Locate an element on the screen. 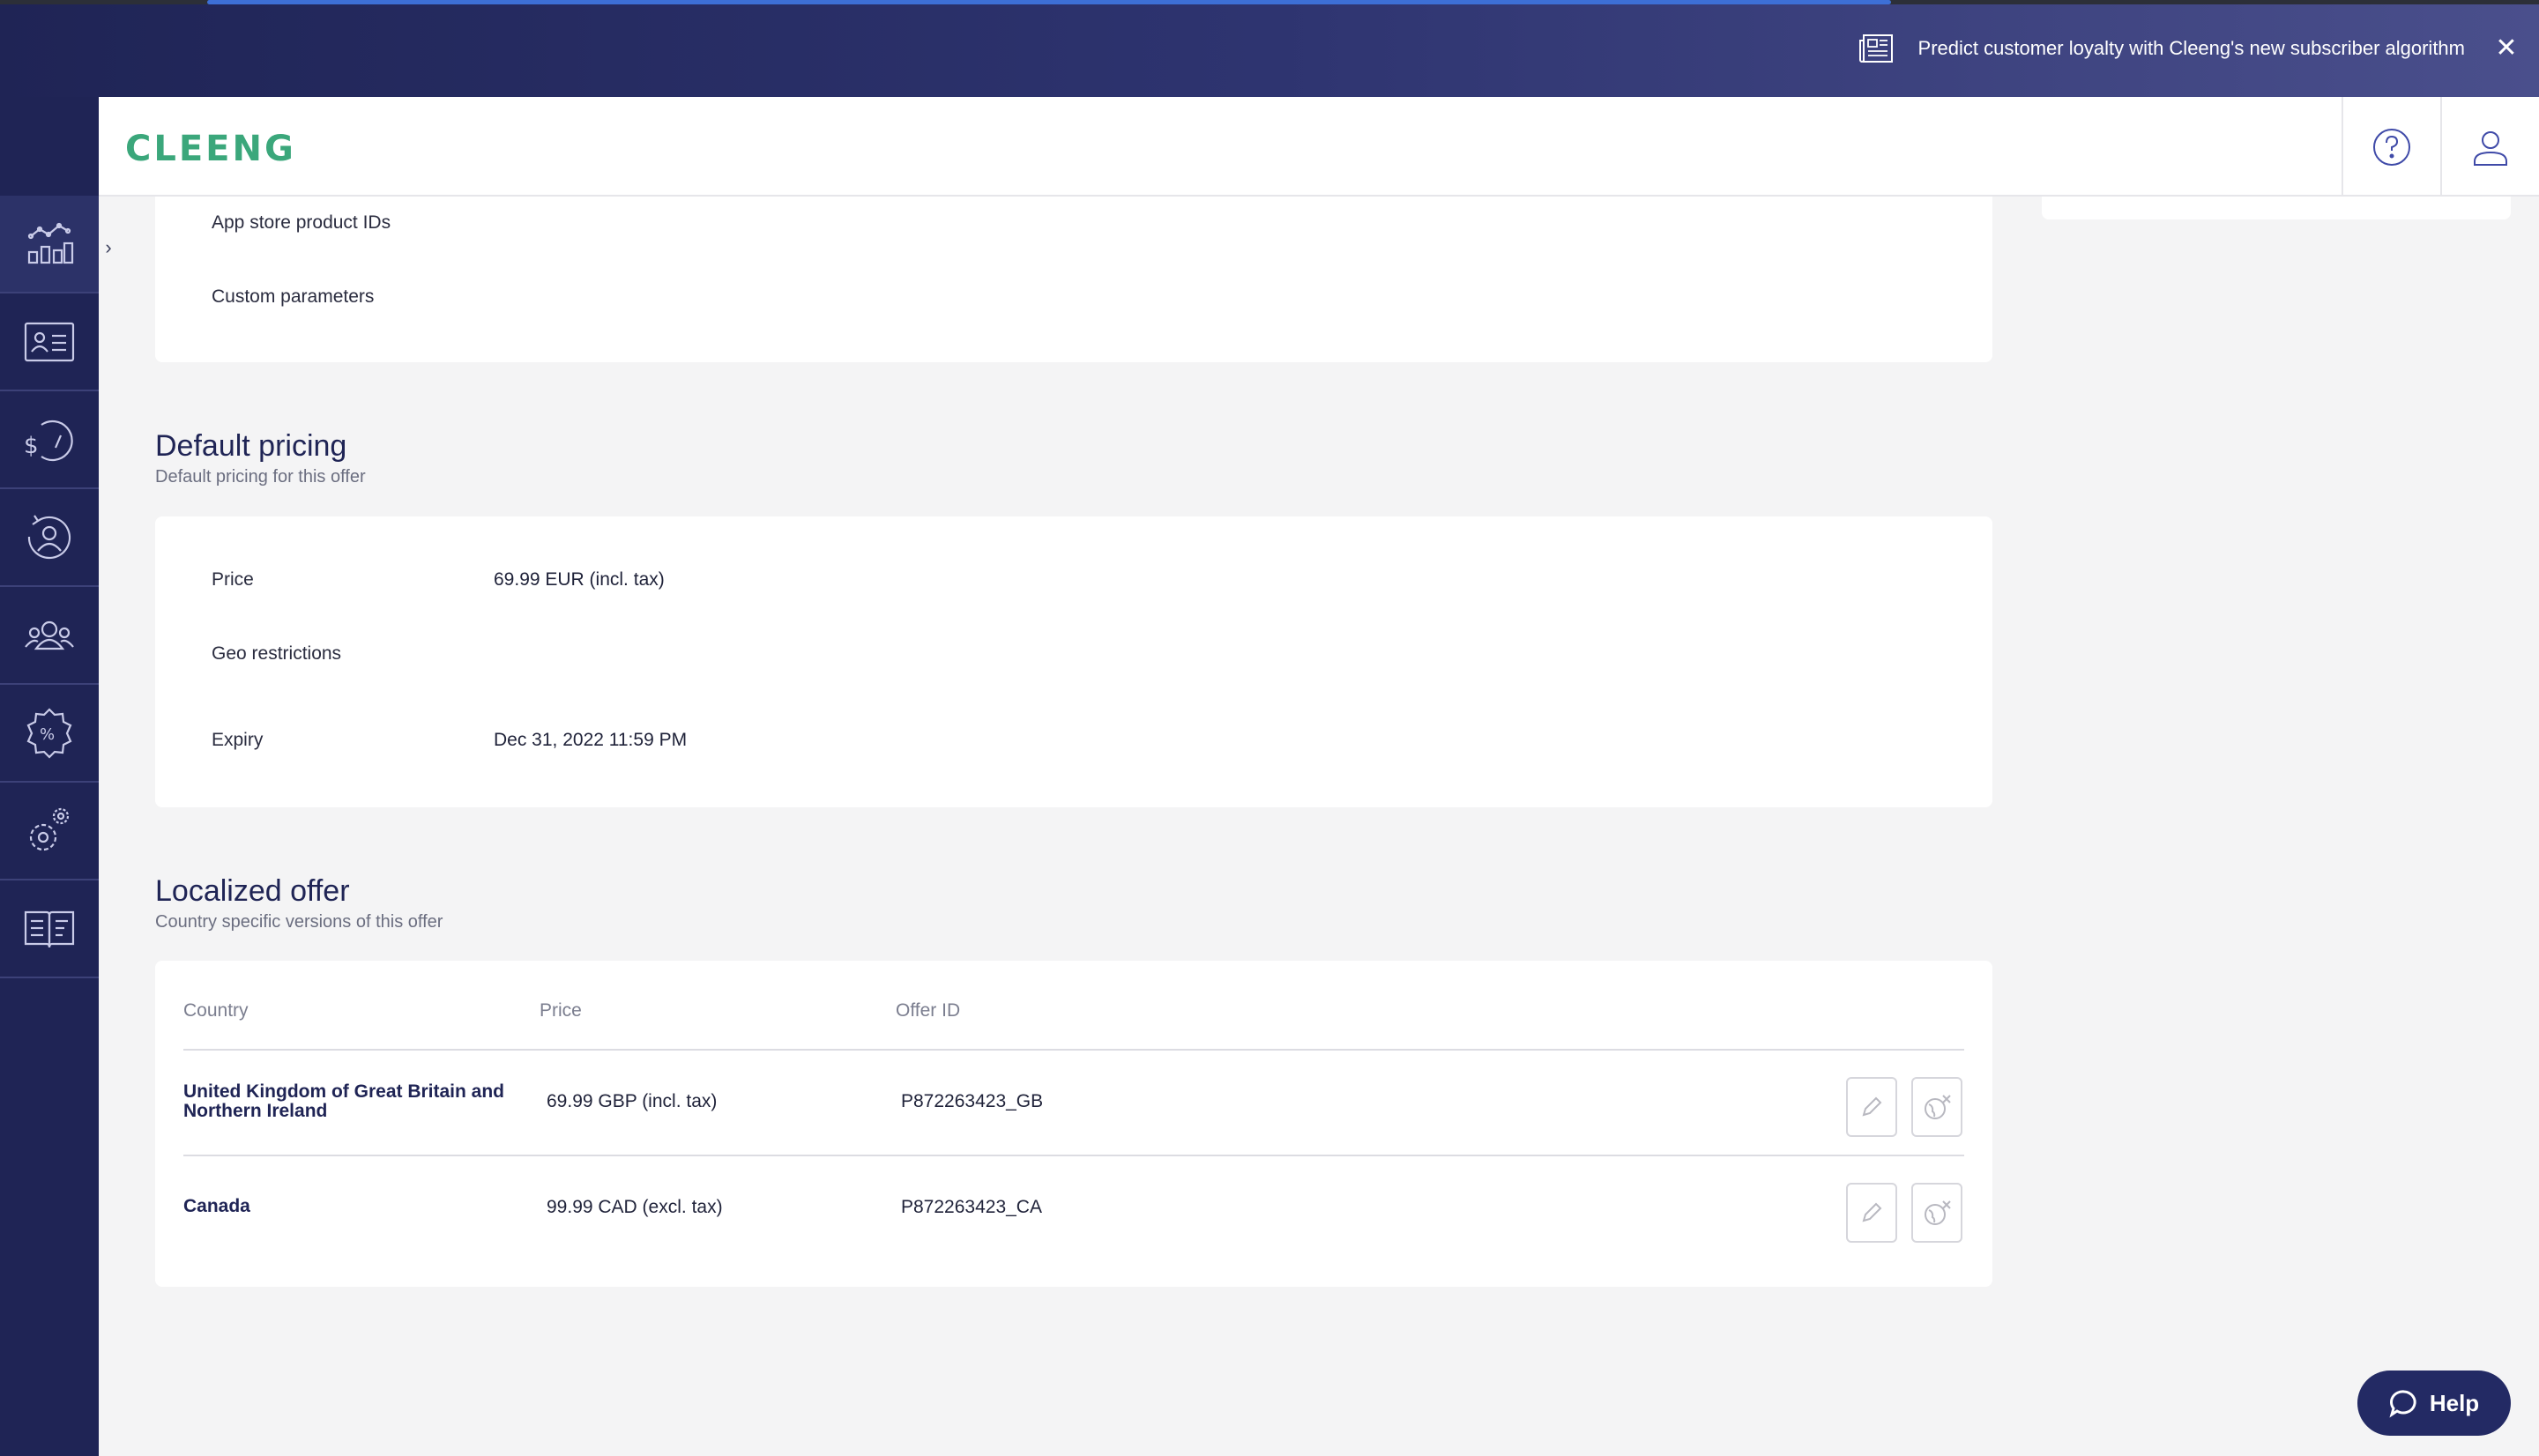  customer-card-icon is located at coordinates (49, 341).